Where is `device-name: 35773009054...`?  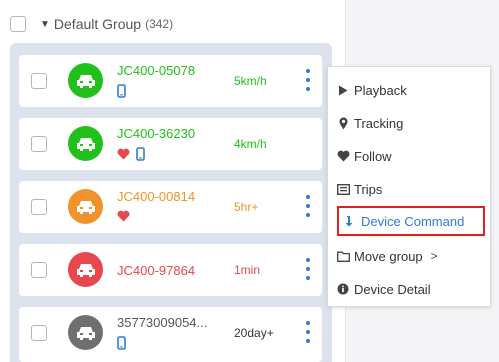 device-name: 35773009054... is located at coordinates (162, 322).